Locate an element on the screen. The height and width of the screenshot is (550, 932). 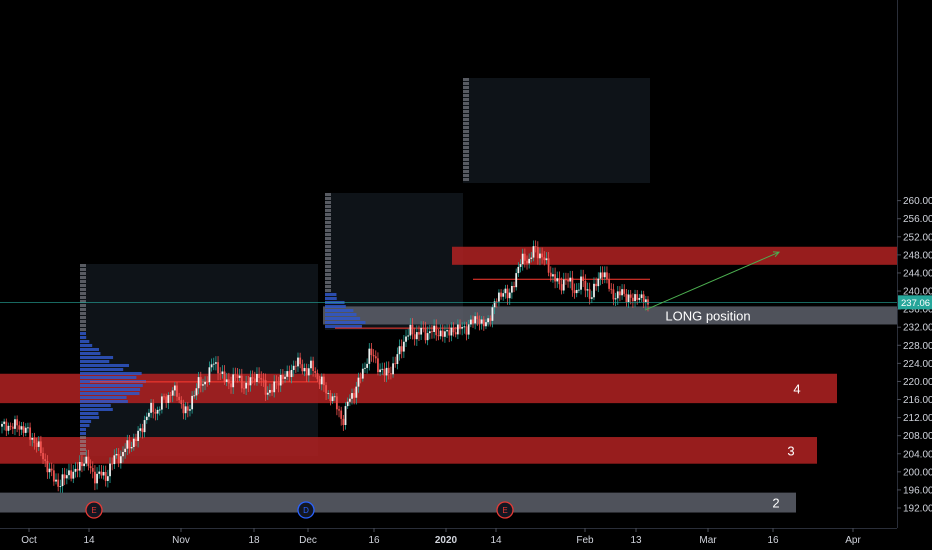
event-letter: D is located at coordinates (306, 510).